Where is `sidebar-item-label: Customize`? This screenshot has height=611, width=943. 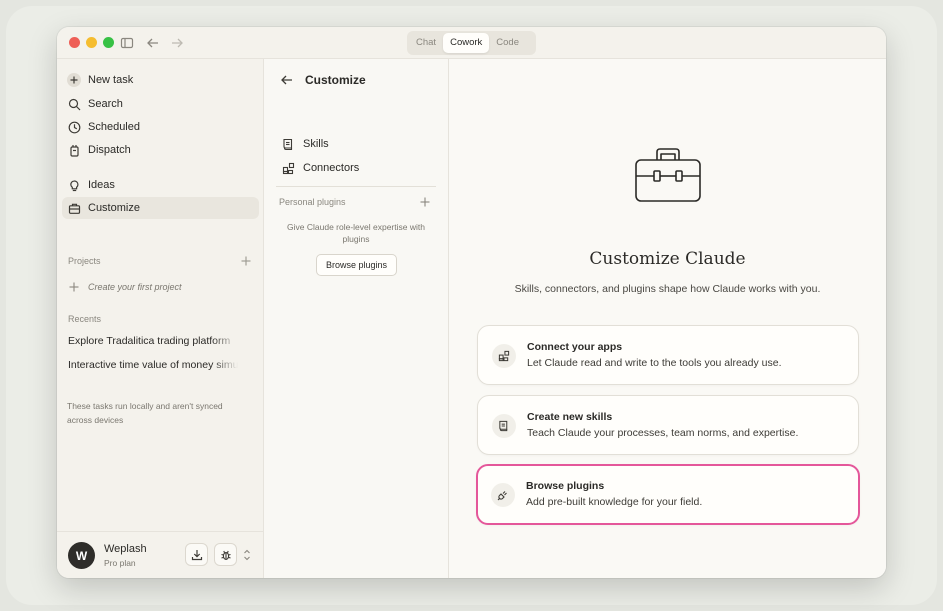
sidebar-item-label: Customize is located at coordinates (114, 208).